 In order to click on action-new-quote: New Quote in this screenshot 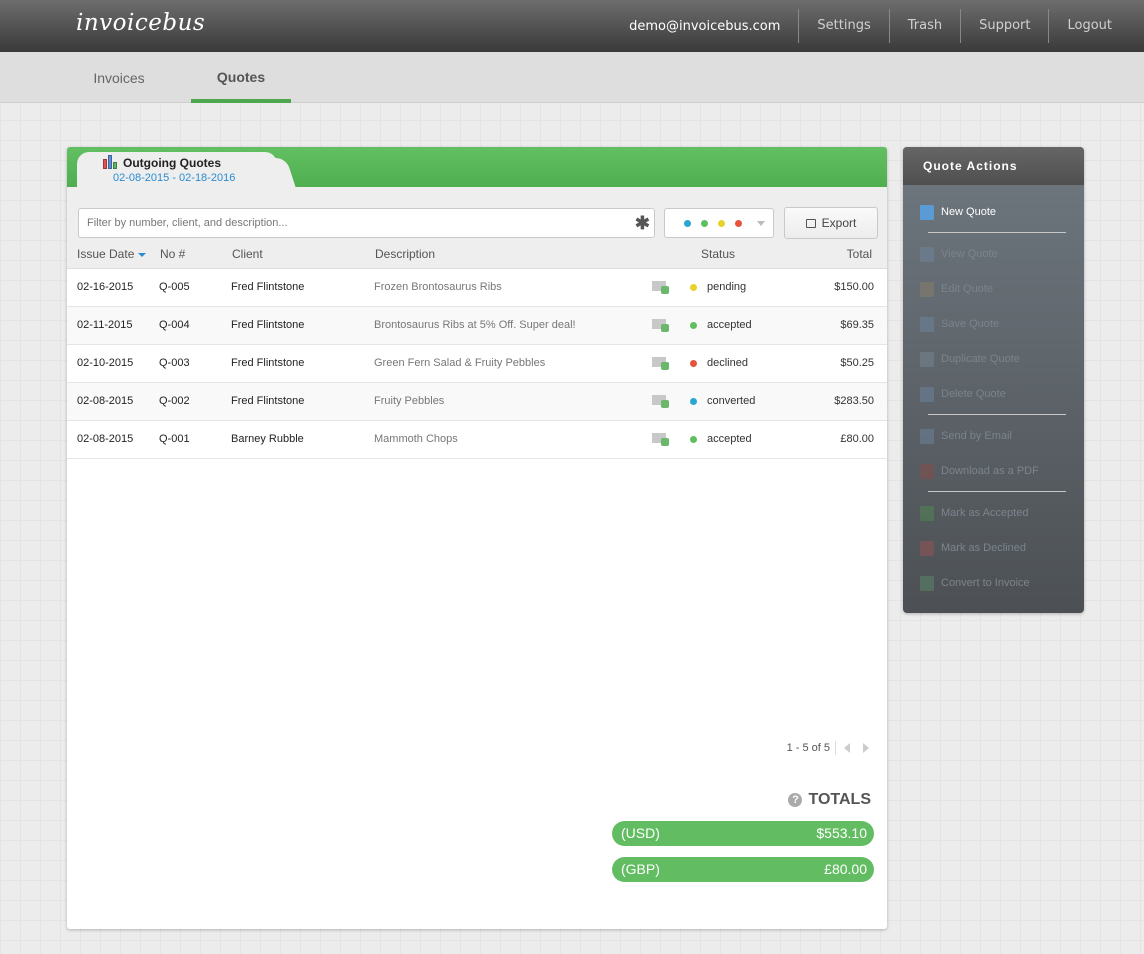, I will do `click(958, 212)`.